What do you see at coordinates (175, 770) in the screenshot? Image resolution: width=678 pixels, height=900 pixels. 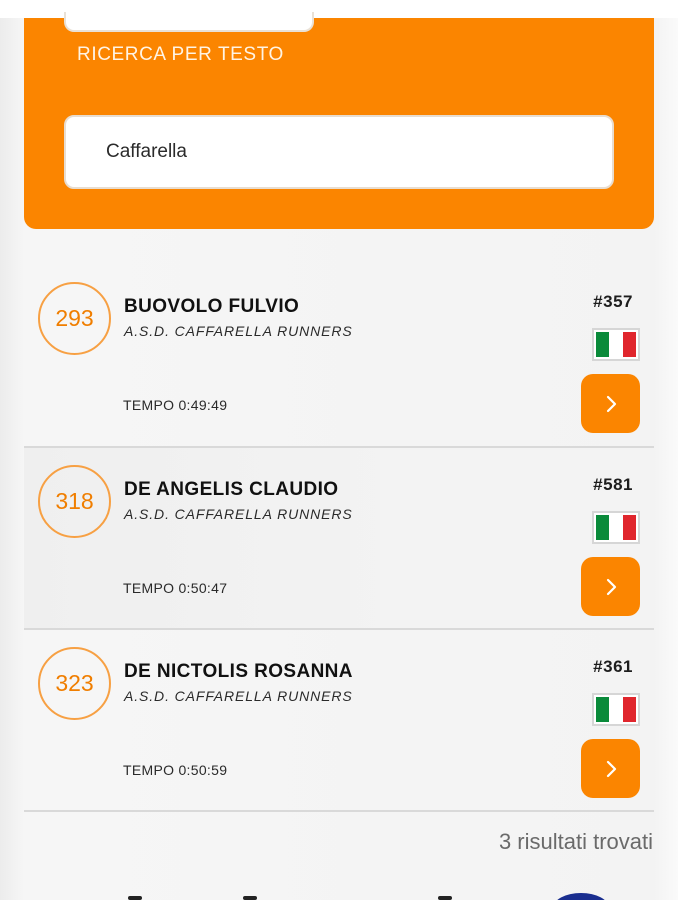 I see `finish-time: TEMPO 0:50:59` at bounding box center [175, 770].